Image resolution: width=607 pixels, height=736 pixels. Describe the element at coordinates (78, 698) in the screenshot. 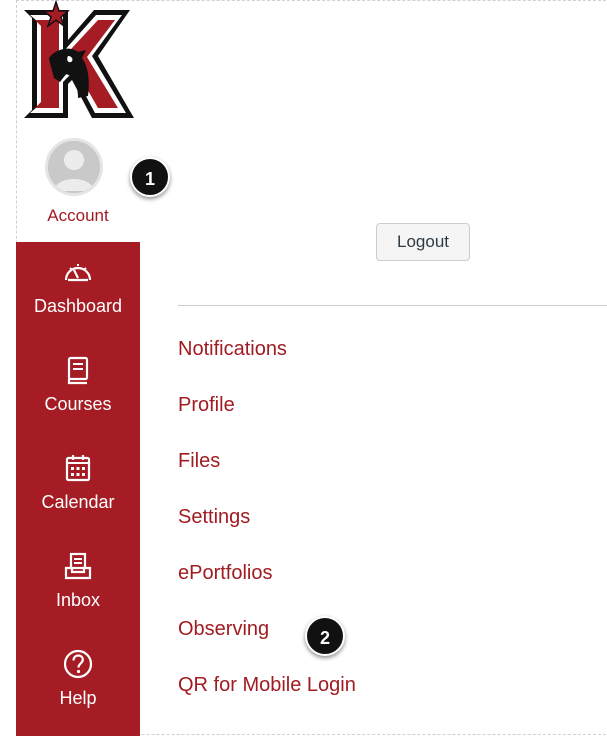

I see `sidebar-item-label: Help` at that location.